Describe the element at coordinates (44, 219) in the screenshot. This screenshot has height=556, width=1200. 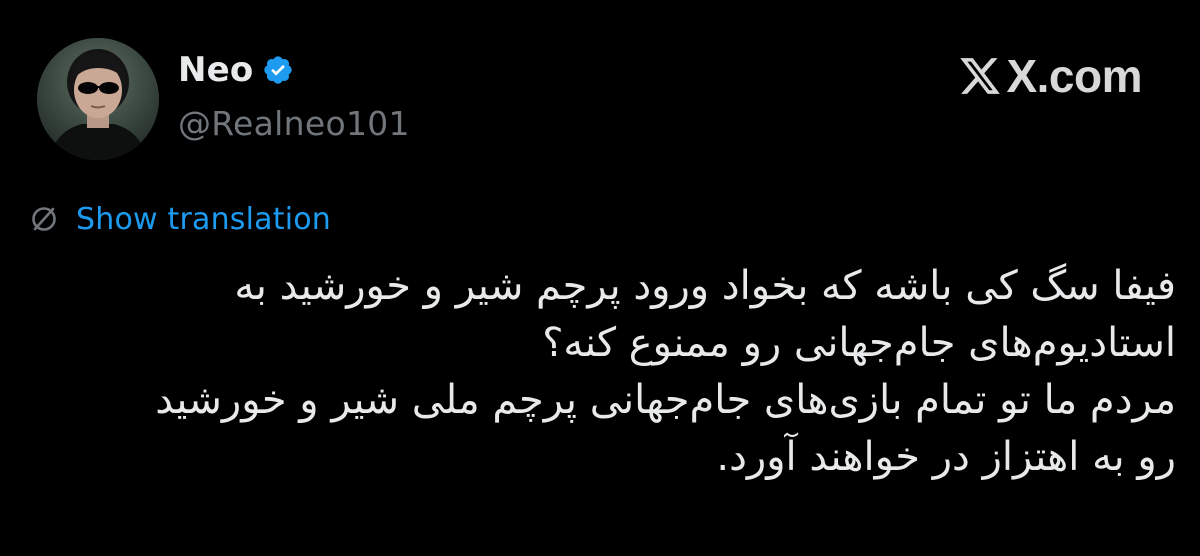
I see `globe-icon` at that location.